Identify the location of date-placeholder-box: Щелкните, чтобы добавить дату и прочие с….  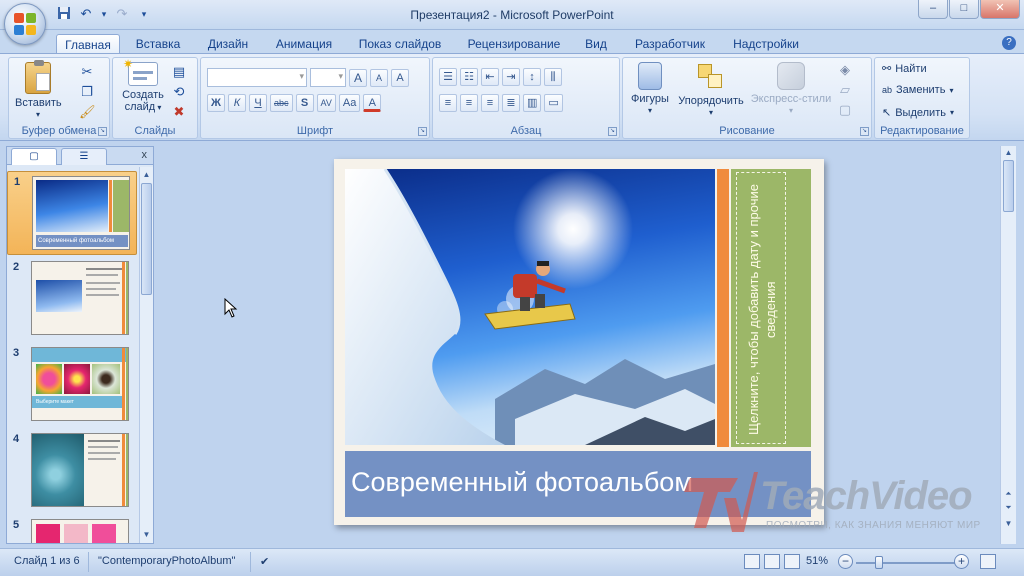
(771, 308).